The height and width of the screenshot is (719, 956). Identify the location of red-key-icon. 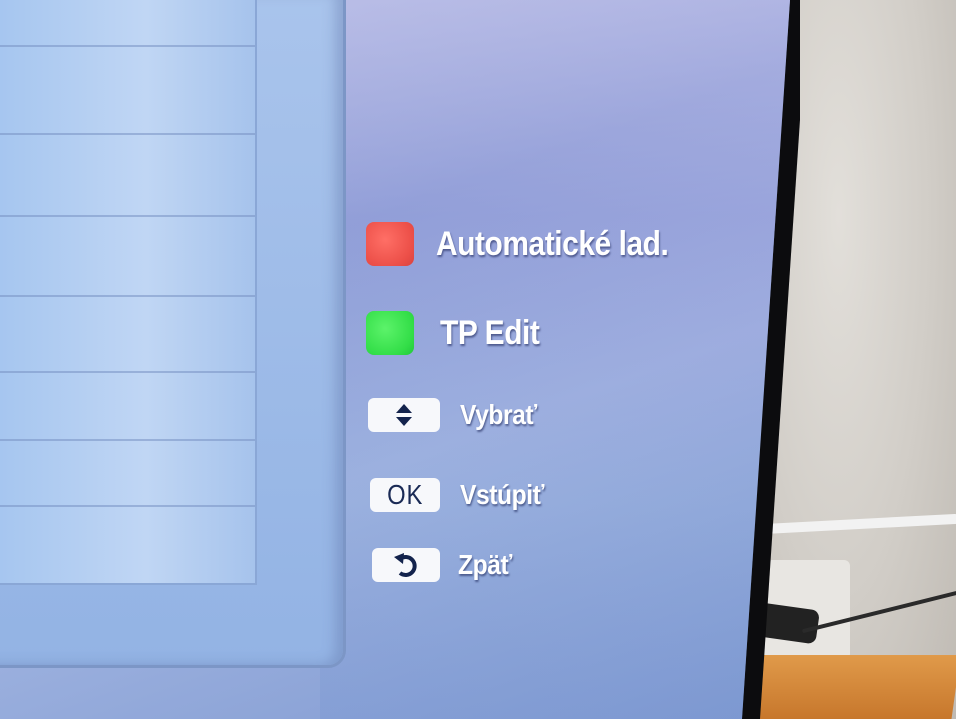
(390, 244).